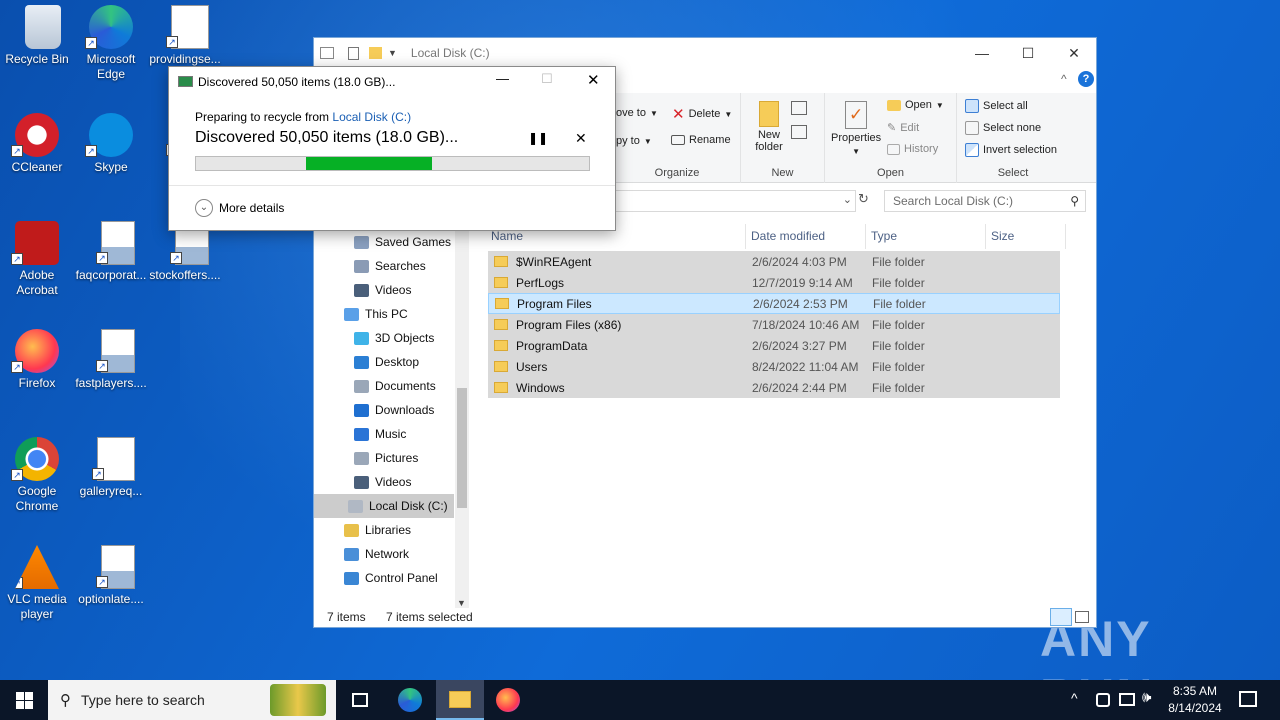 Image resolution: width=1280 pixels, height=720 pixels. I want to click on new-item-icon, so click(799, 108).